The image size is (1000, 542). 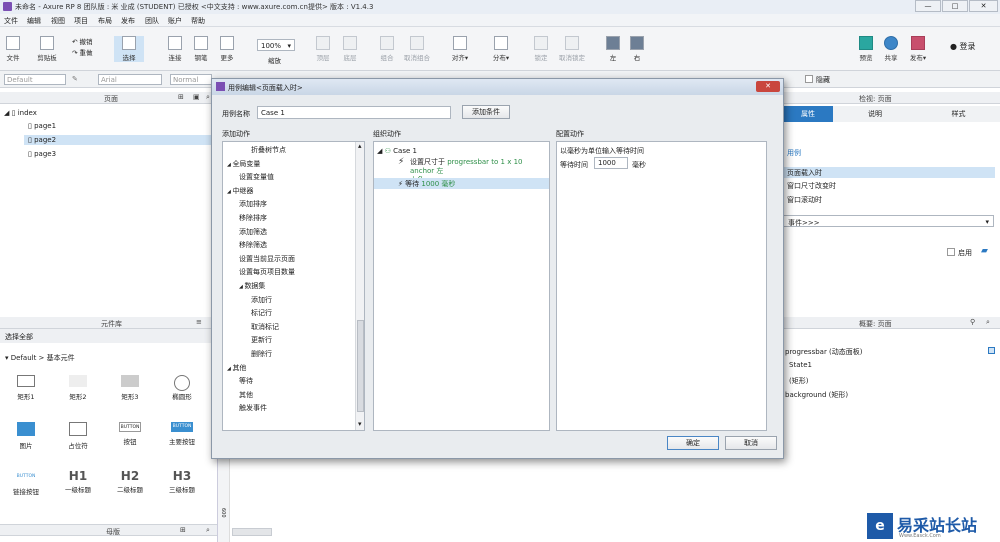 I want to click on widget-h3: H3 三级标题, so click(x=182, y=481).